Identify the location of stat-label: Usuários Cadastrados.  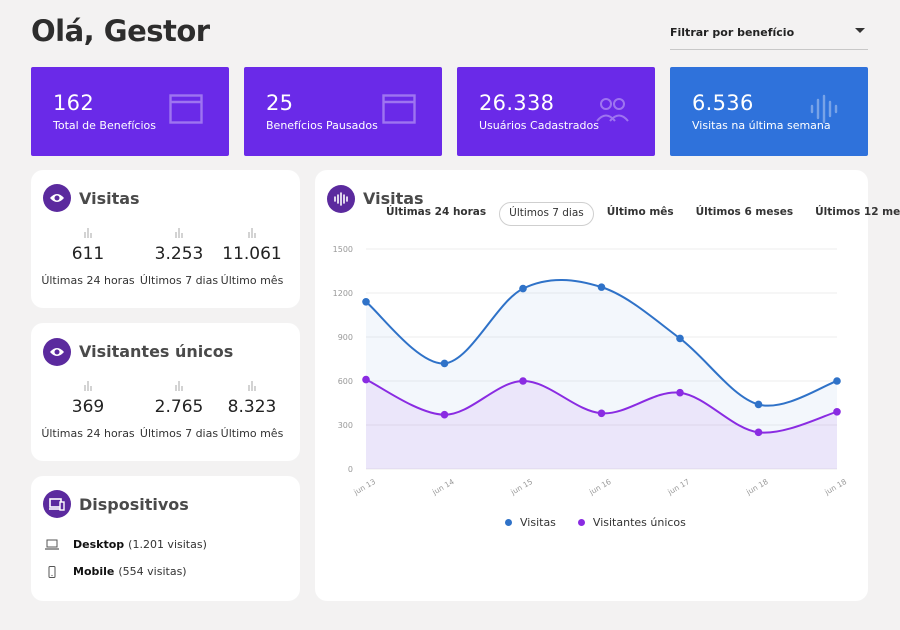
(539, 125).